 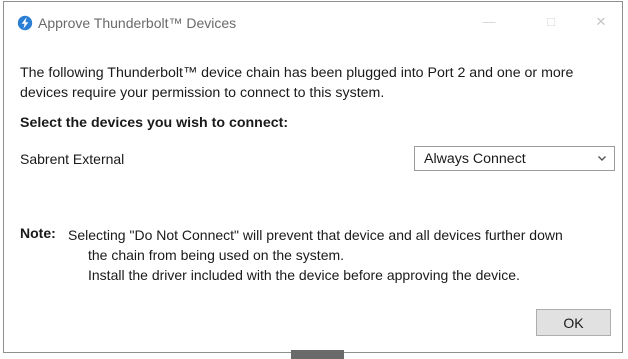 What do you see at coordinates (313, 22) in the screenshot?
I see `title-bar: Approve Thunderbolt™ Devices — □ ✕` at bounding box center [313, 22].